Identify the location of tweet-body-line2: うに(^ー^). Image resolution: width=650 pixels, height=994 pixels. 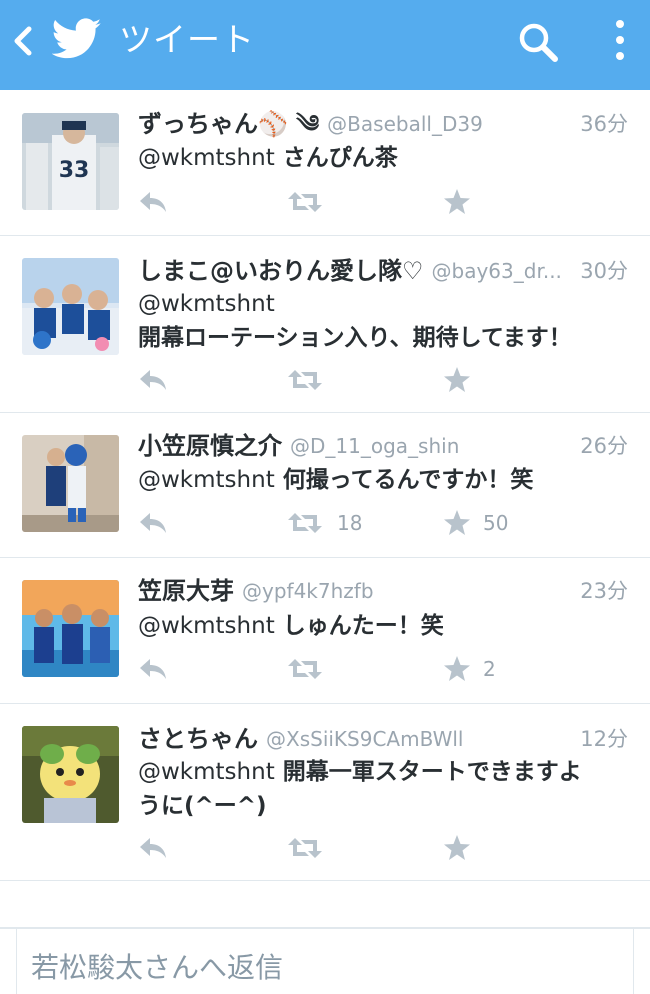
(202, 806).